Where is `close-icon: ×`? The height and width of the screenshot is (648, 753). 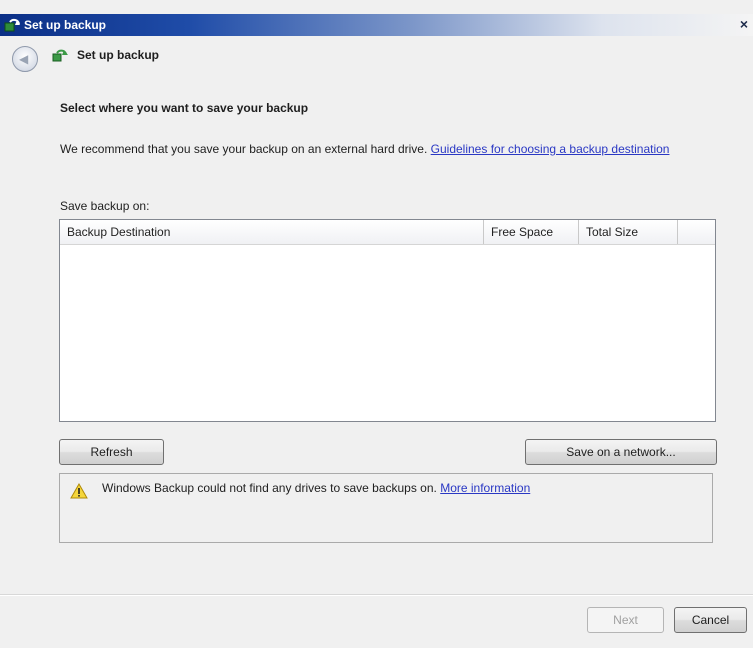
close-icon: × is located at coordinates (744, 24).